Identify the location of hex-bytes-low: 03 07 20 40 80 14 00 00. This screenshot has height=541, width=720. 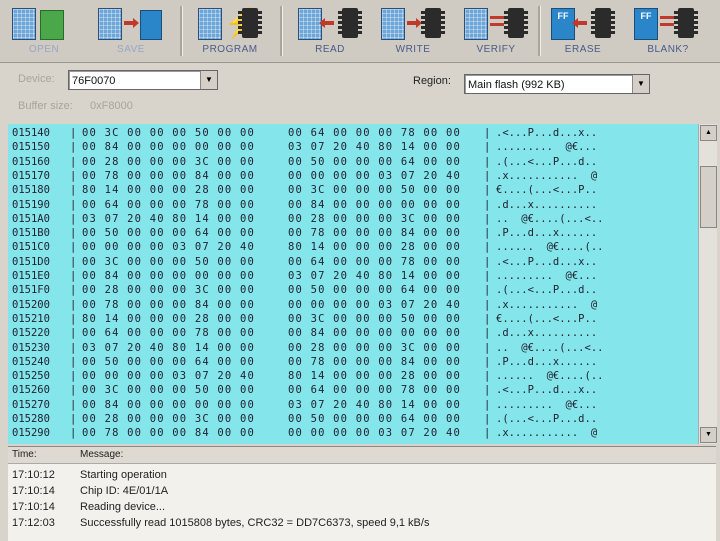
(168, 347).